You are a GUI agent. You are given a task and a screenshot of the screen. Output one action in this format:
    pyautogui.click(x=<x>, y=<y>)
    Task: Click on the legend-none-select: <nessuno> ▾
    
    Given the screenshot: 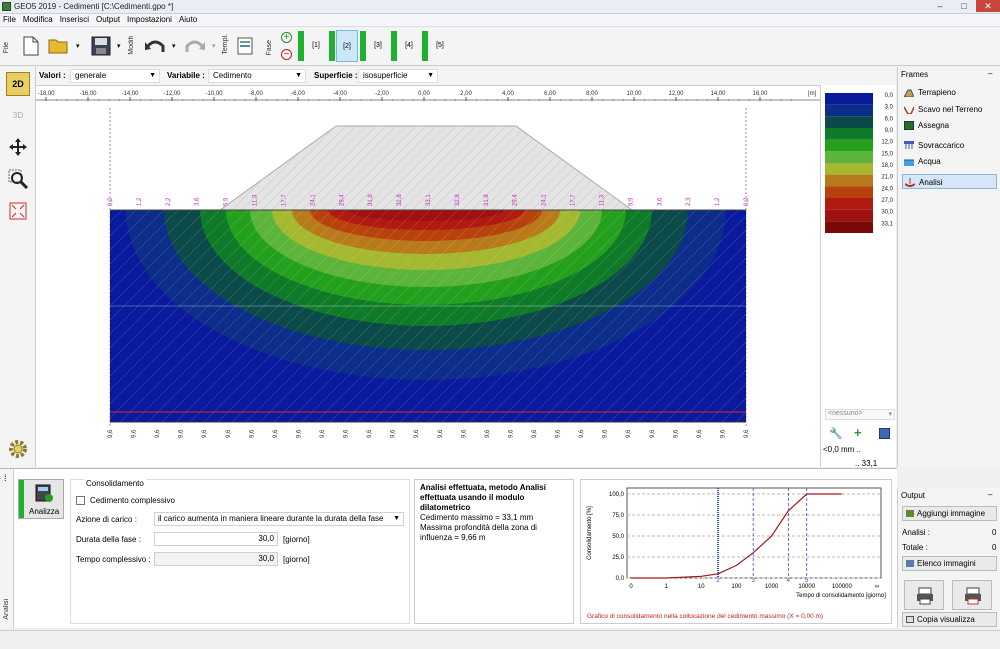 What is the action you would take?
    pyautogui.click(x=860, y=414)
    